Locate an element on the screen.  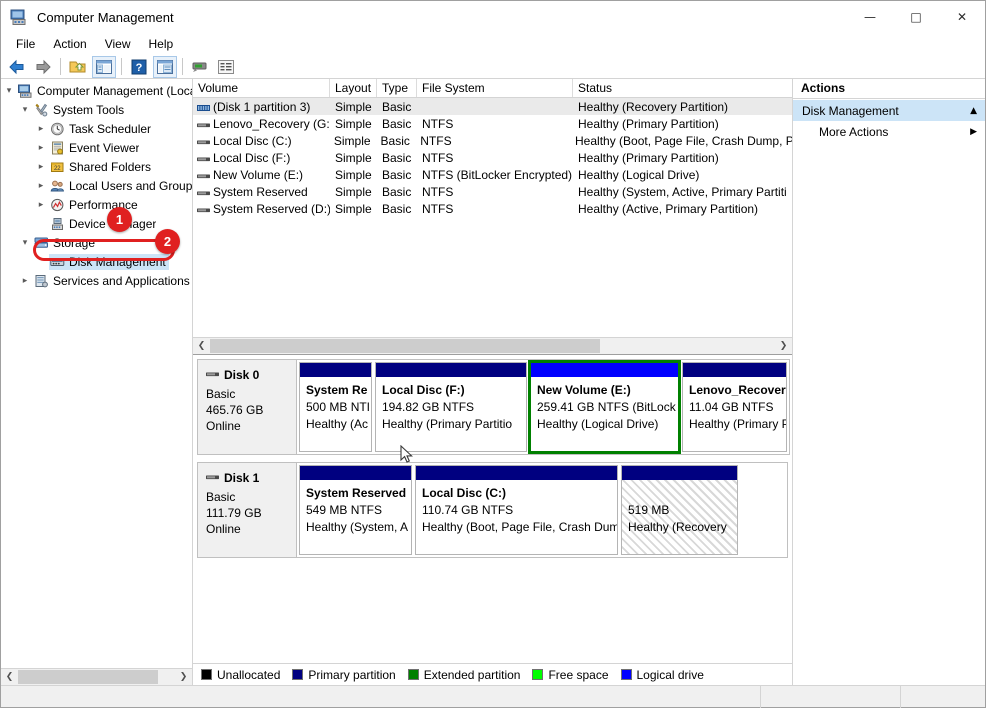
tree-pane-icon is located at coordinates (104, 66).